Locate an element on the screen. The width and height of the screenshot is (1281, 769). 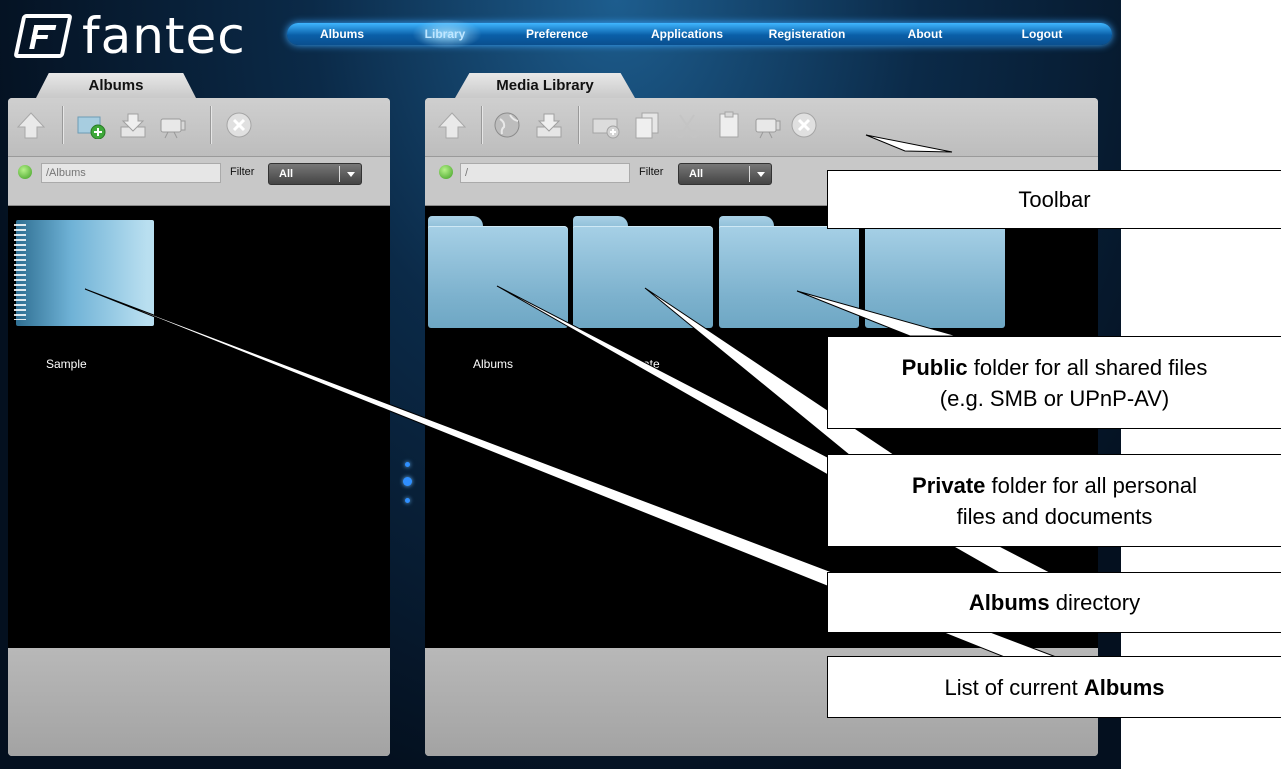
fantec-logo: fantec is located at coordinates (129, 36).